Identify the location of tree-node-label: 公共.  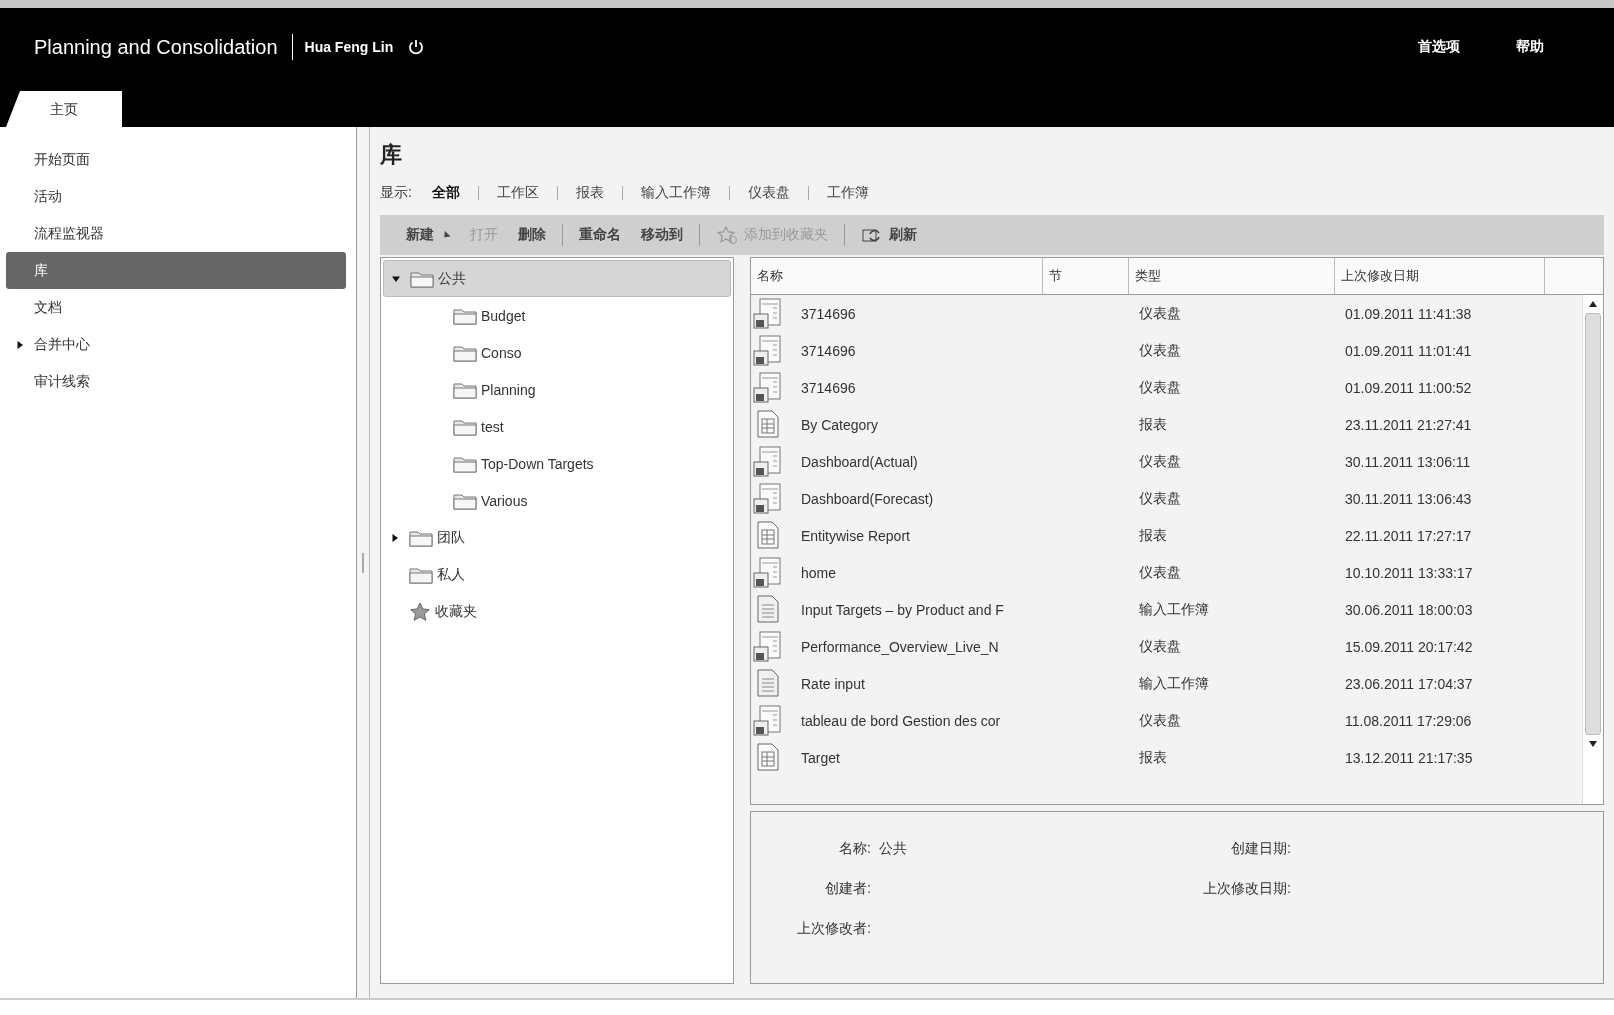
(452, 278).